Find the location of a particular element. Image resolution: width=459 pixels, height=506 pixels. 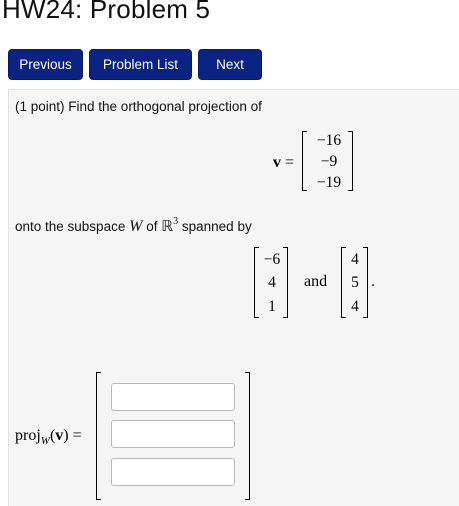

real-space-exponent: 3 is located at coordinates (176, 221).